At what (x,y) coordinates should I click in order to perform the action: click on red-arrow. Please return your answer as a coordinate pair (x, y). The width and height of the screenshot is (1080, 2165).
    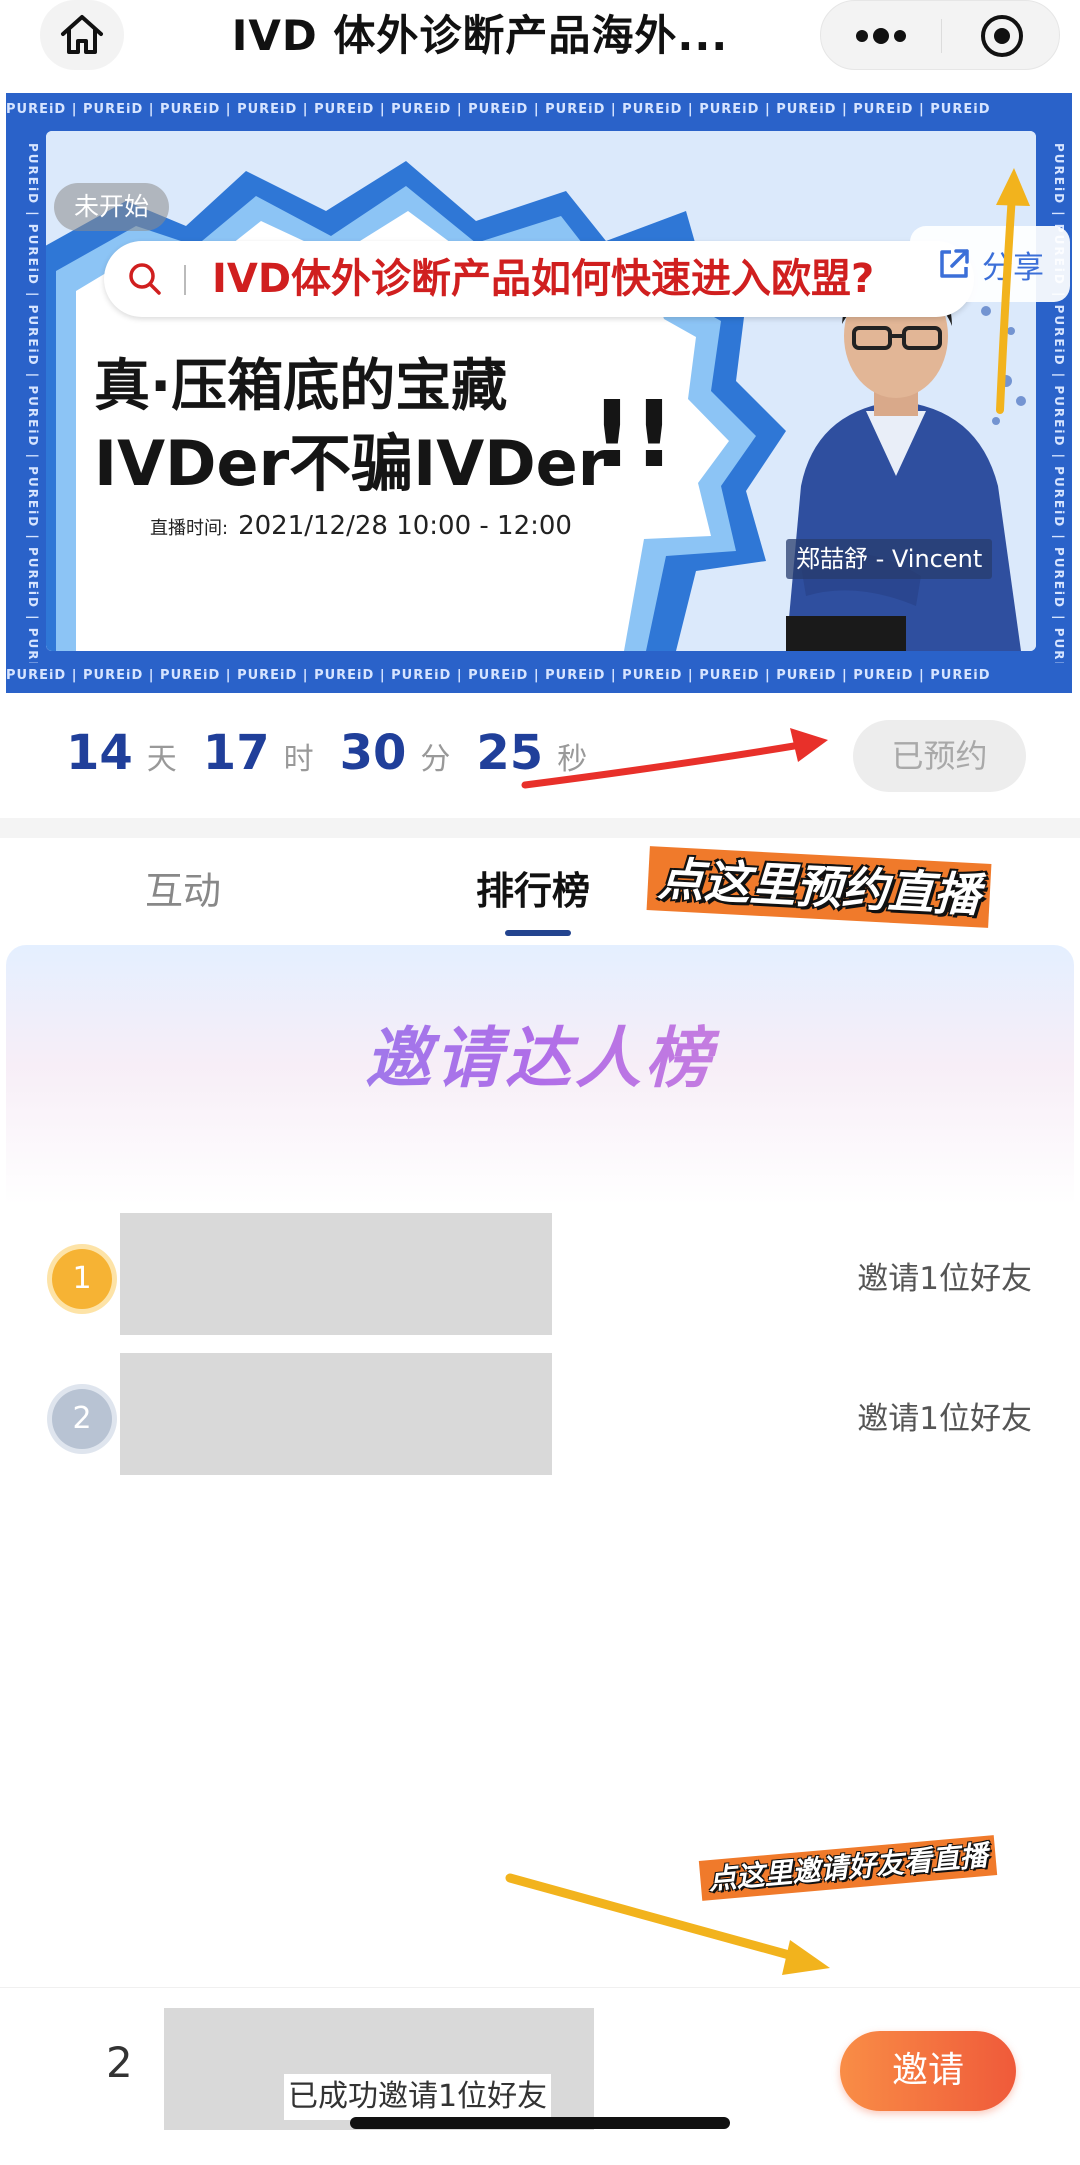
    Looking at the image, I should click on (674, 758).